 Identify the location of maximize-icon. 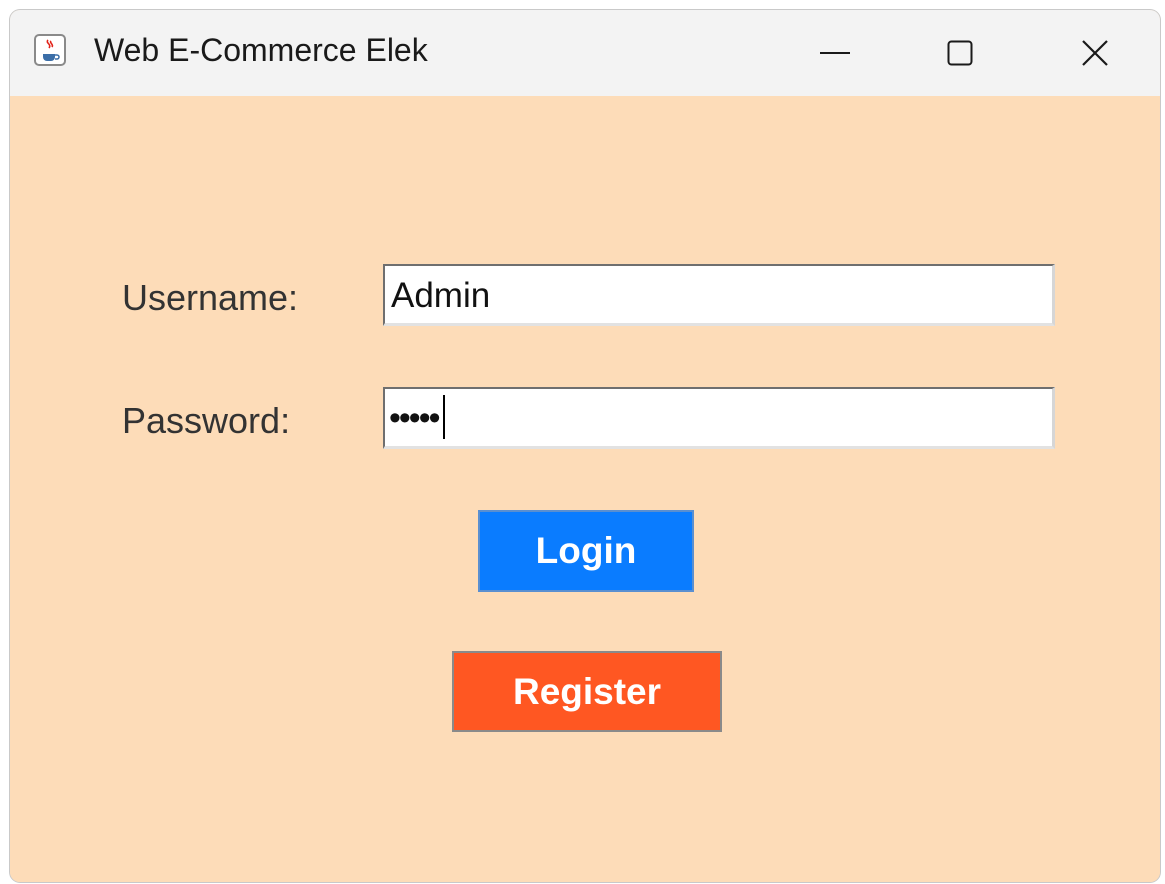
(960, 53).